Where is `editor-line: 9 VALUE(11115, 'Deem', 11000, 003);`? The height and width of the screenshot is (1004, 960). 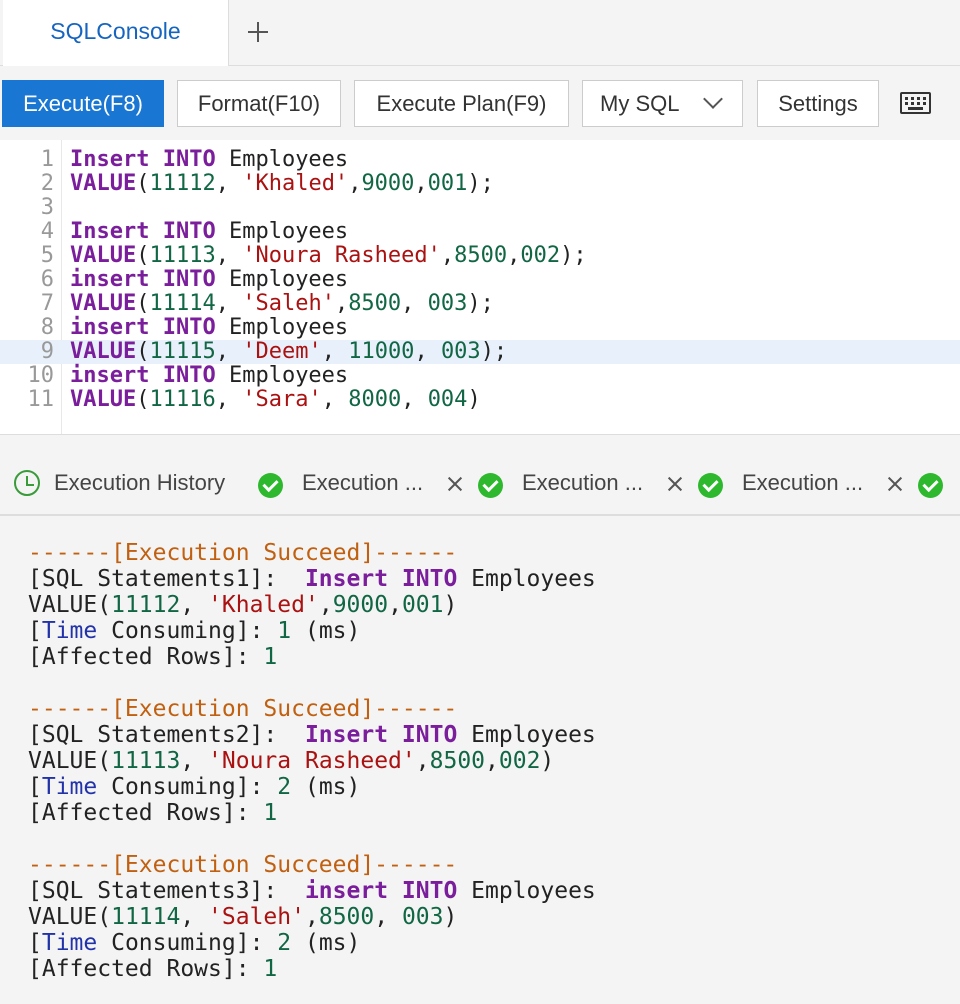 editor-line: 9 VALUE(11115, 'Deem', 11000, 003); is located at coordinates (480, 352).